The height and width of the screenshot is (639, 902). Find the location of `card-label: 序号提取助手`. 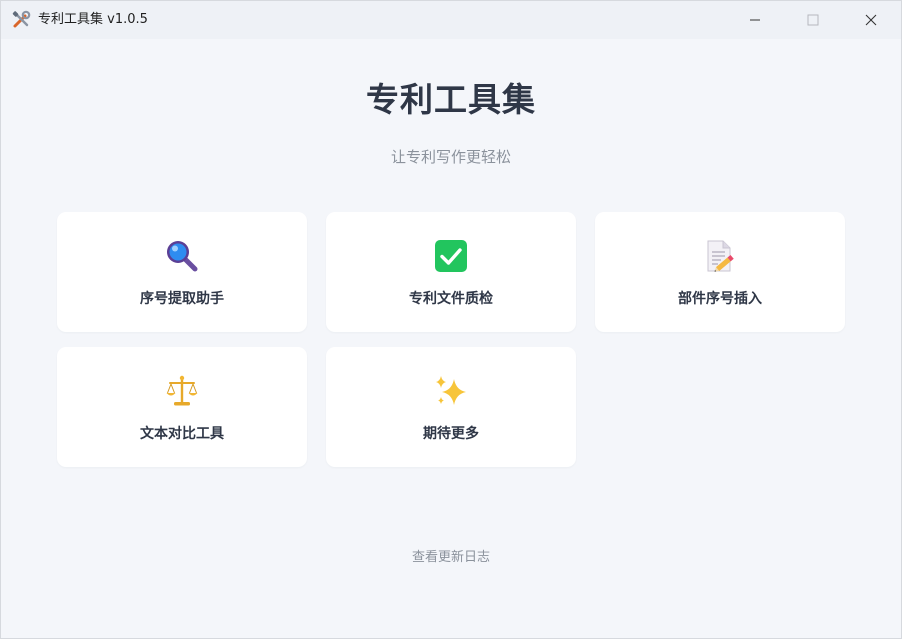

card-label: 序号提取助手 is located at coordinates (182, 299).